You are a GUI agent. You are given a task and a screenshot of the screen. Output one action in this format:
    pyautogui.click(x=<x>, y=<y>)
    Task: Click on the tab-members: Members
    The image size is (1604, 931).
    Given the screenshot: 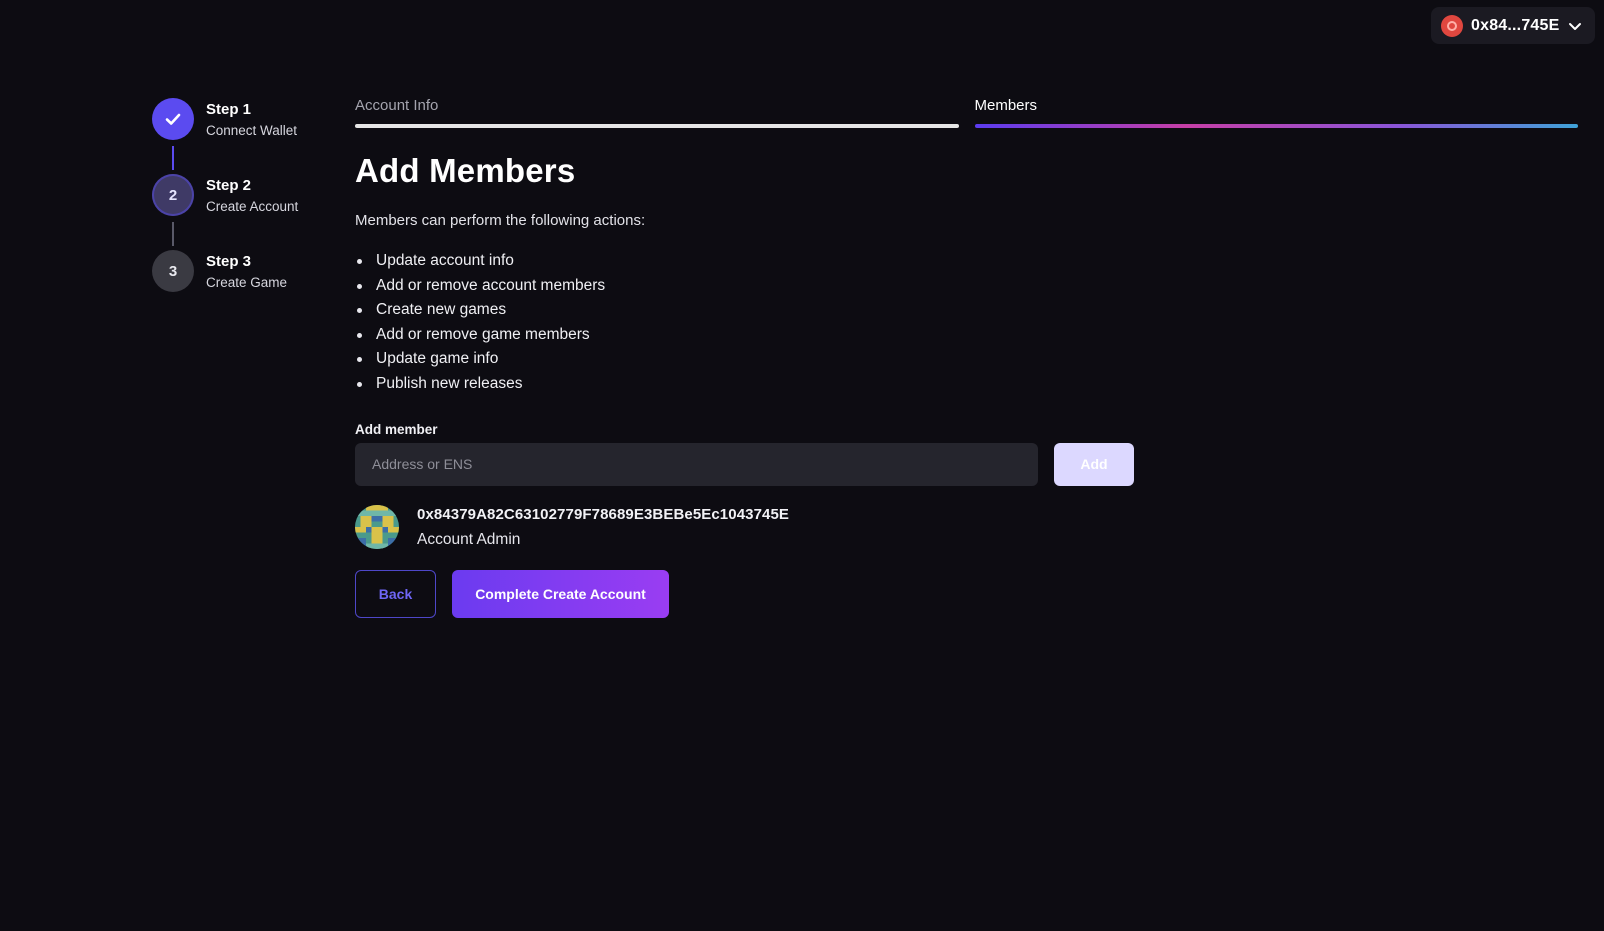 What is the action you would take?
    pyautogui.click(x=1276, y=112)
    